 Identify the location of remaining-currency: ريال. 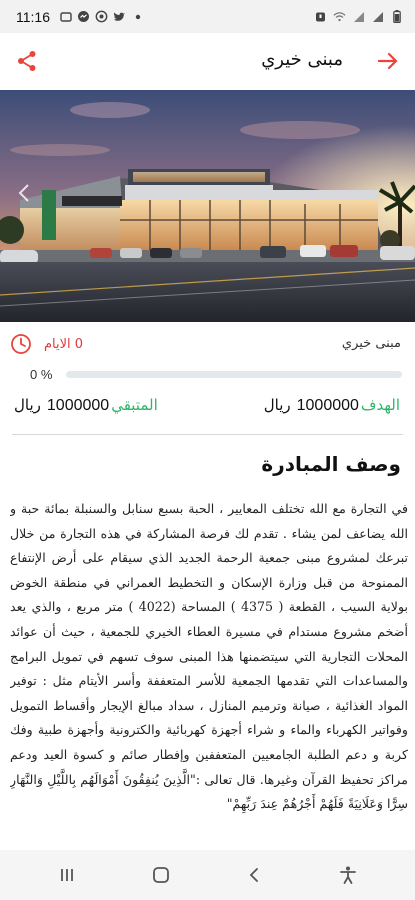
(27, 405).